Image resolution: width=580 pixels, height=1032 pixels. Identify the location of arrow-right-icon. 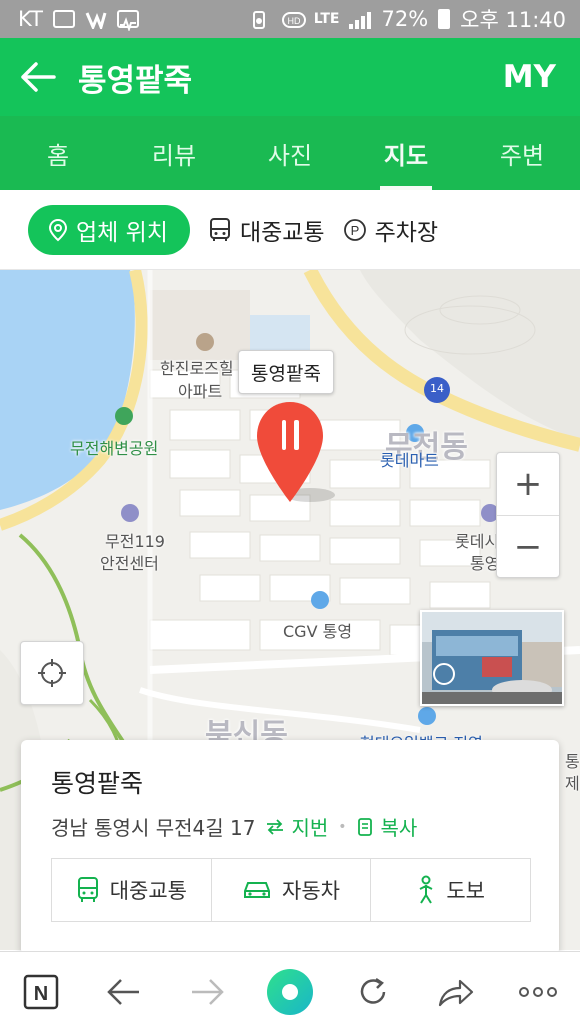
(208, 992).